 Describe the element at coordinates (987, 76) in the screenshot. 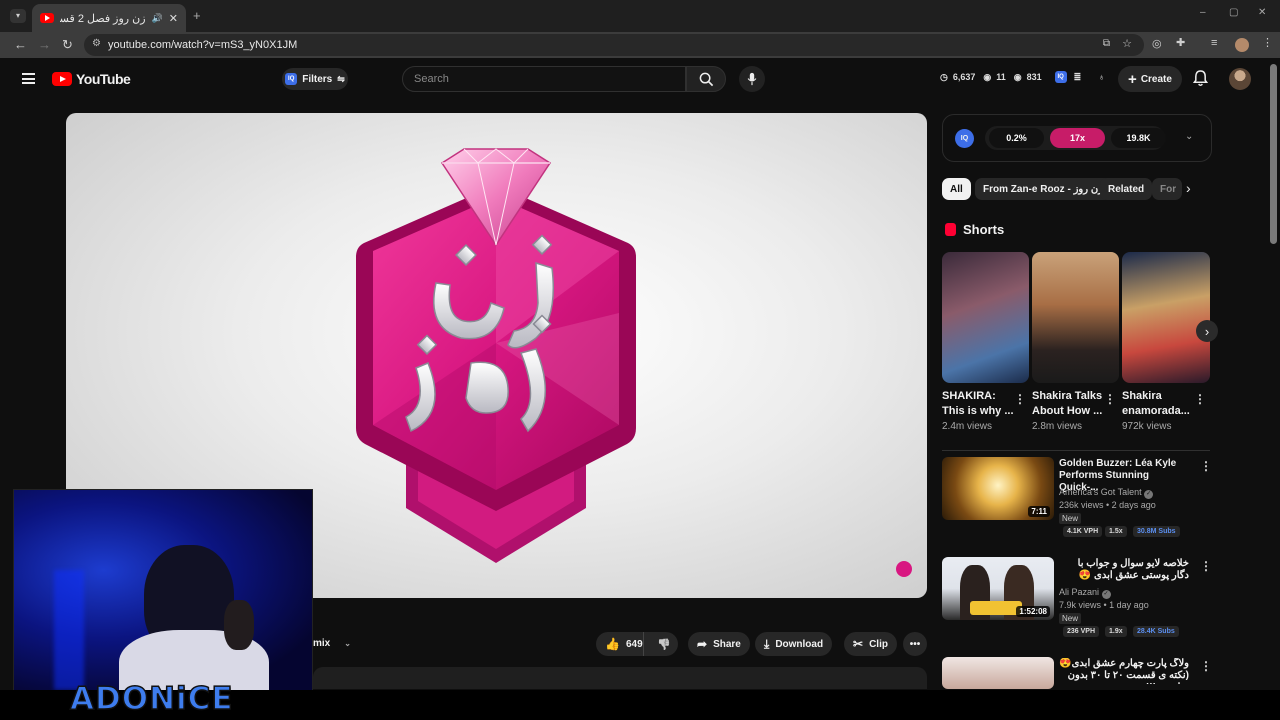

I see `eye-icon: ◉` at that location.